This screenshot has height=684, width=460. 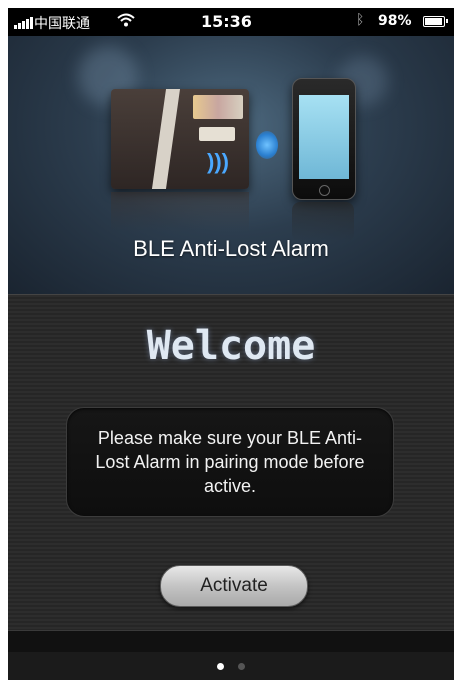 I want to click on wifi-icon, so click(x=126, y=22).